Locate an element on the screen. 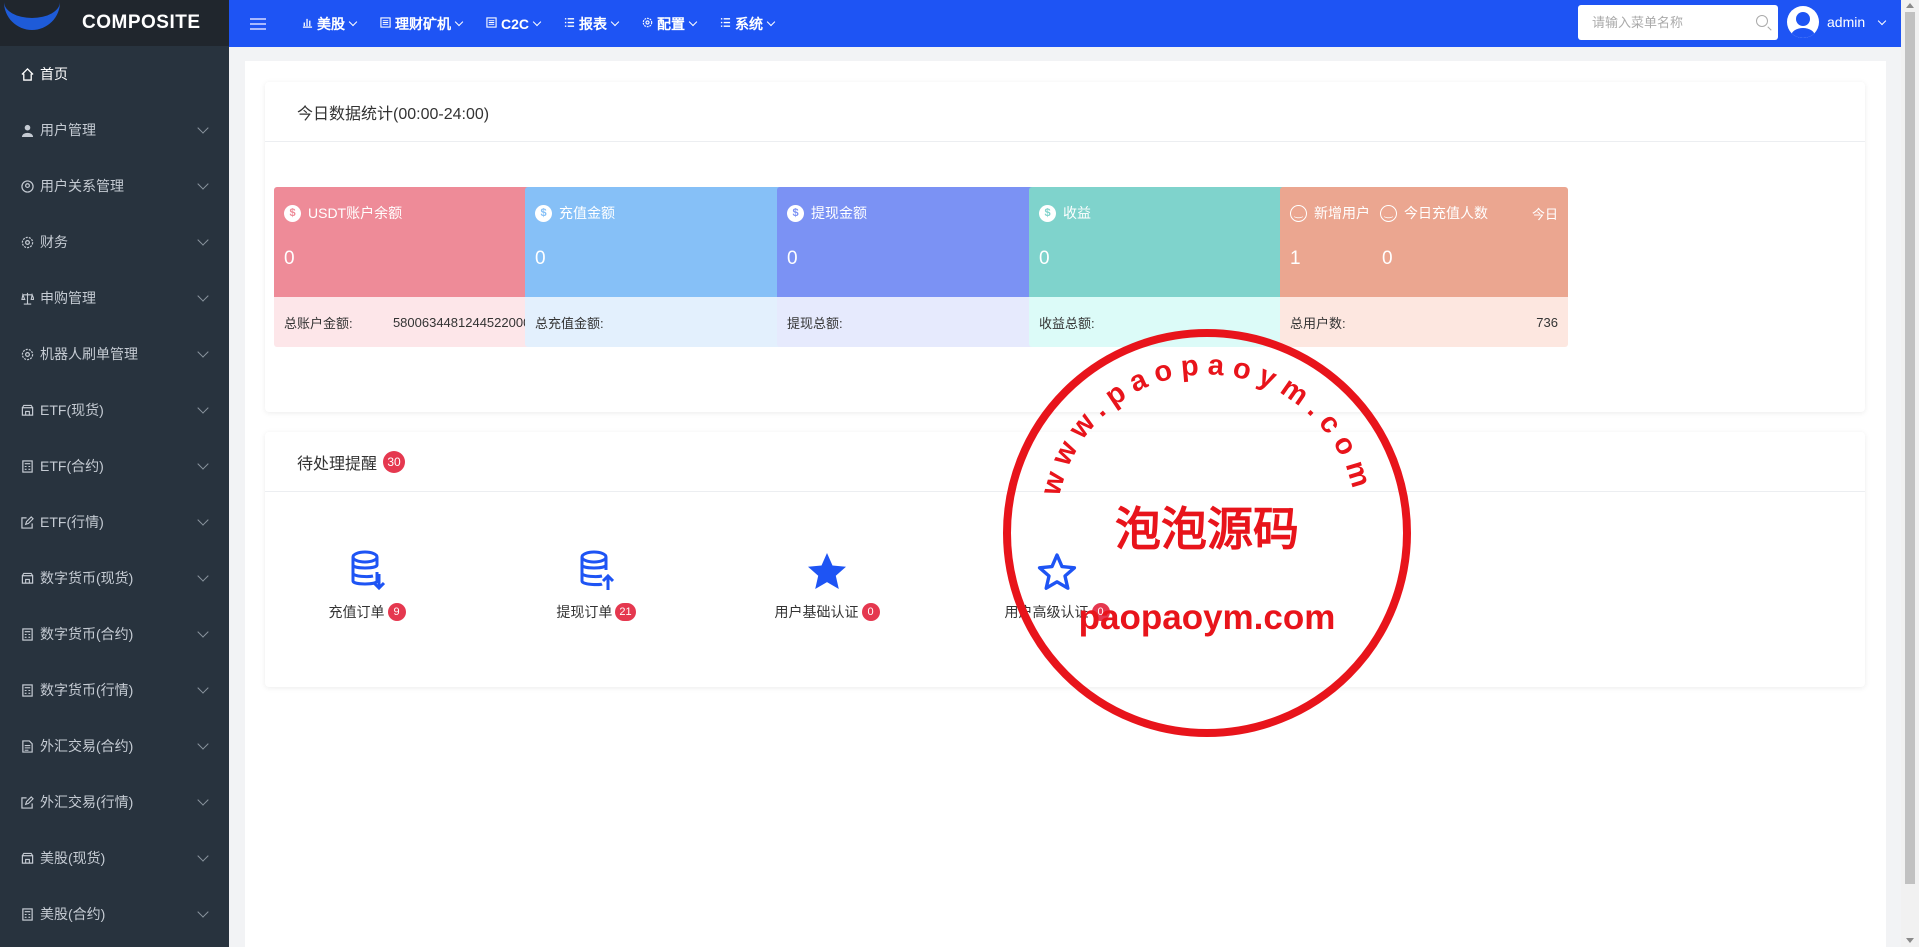 The width and height of the screenshot is (1919, 947). menu-toggle-icon is located at coordinates (258, 23).